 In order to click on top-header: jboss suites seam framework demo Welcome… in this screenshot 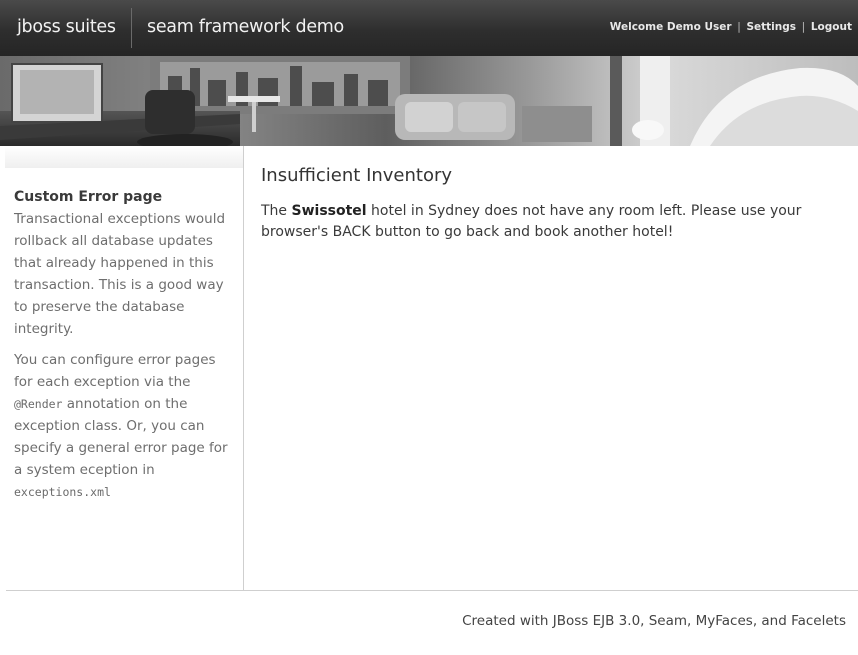, I will do `click(429, 28)`.